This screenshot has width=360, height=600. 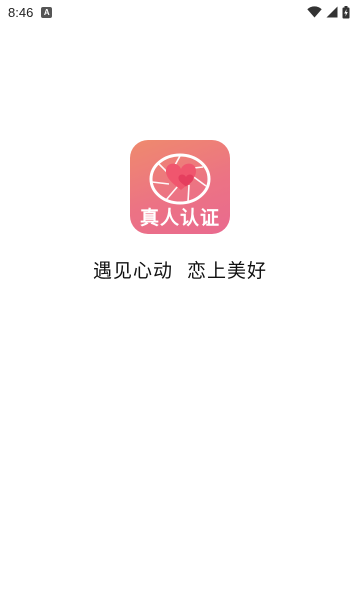 I want to click on status-time: 8:46, so click(x=21, y=12).